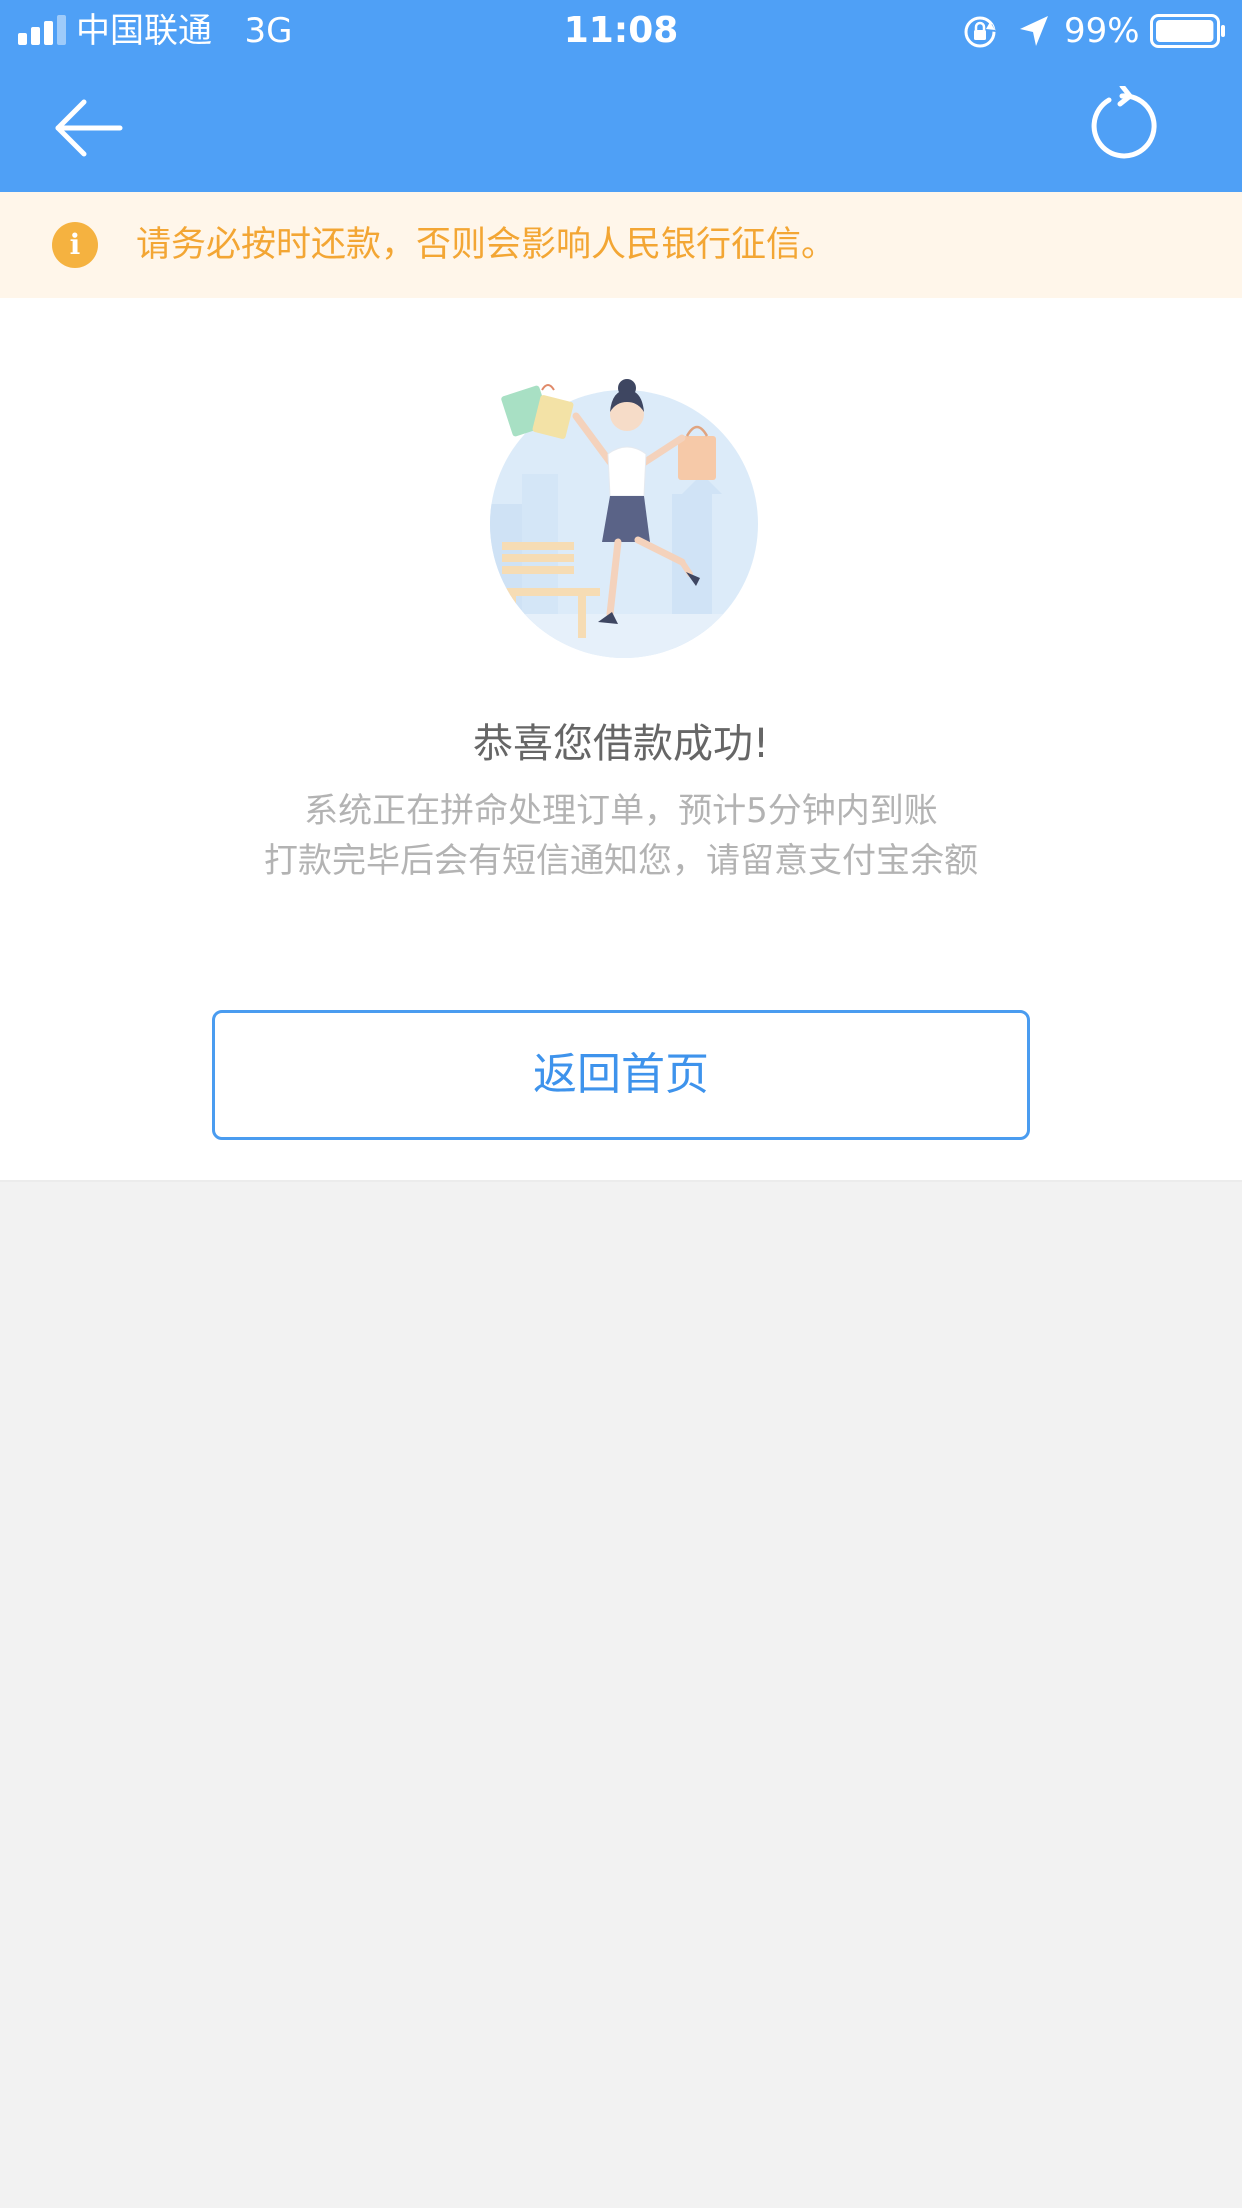  I want to click on location-arrow-icon, so click(1034, 31).